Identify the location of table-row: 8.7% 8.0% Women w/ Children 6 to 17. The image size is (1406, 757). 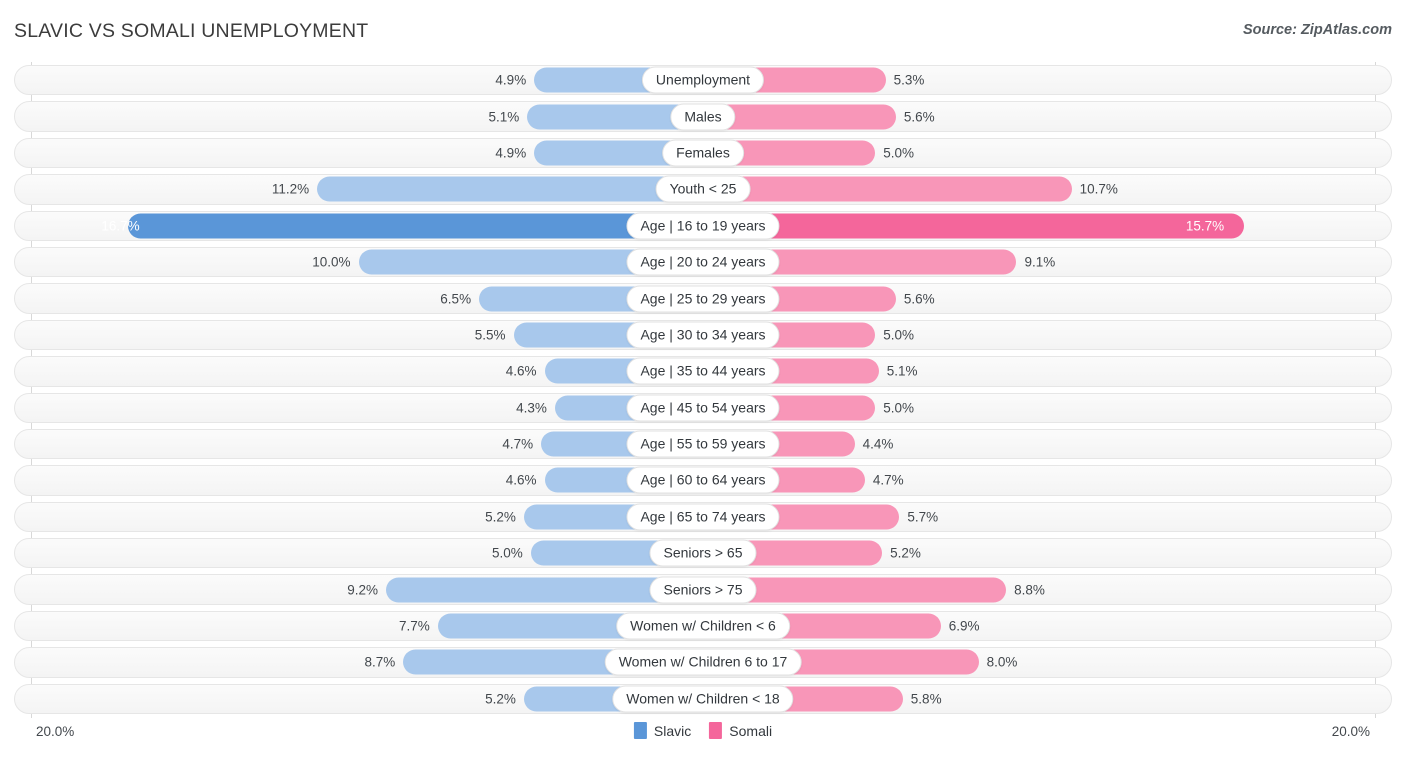
(703, 662).